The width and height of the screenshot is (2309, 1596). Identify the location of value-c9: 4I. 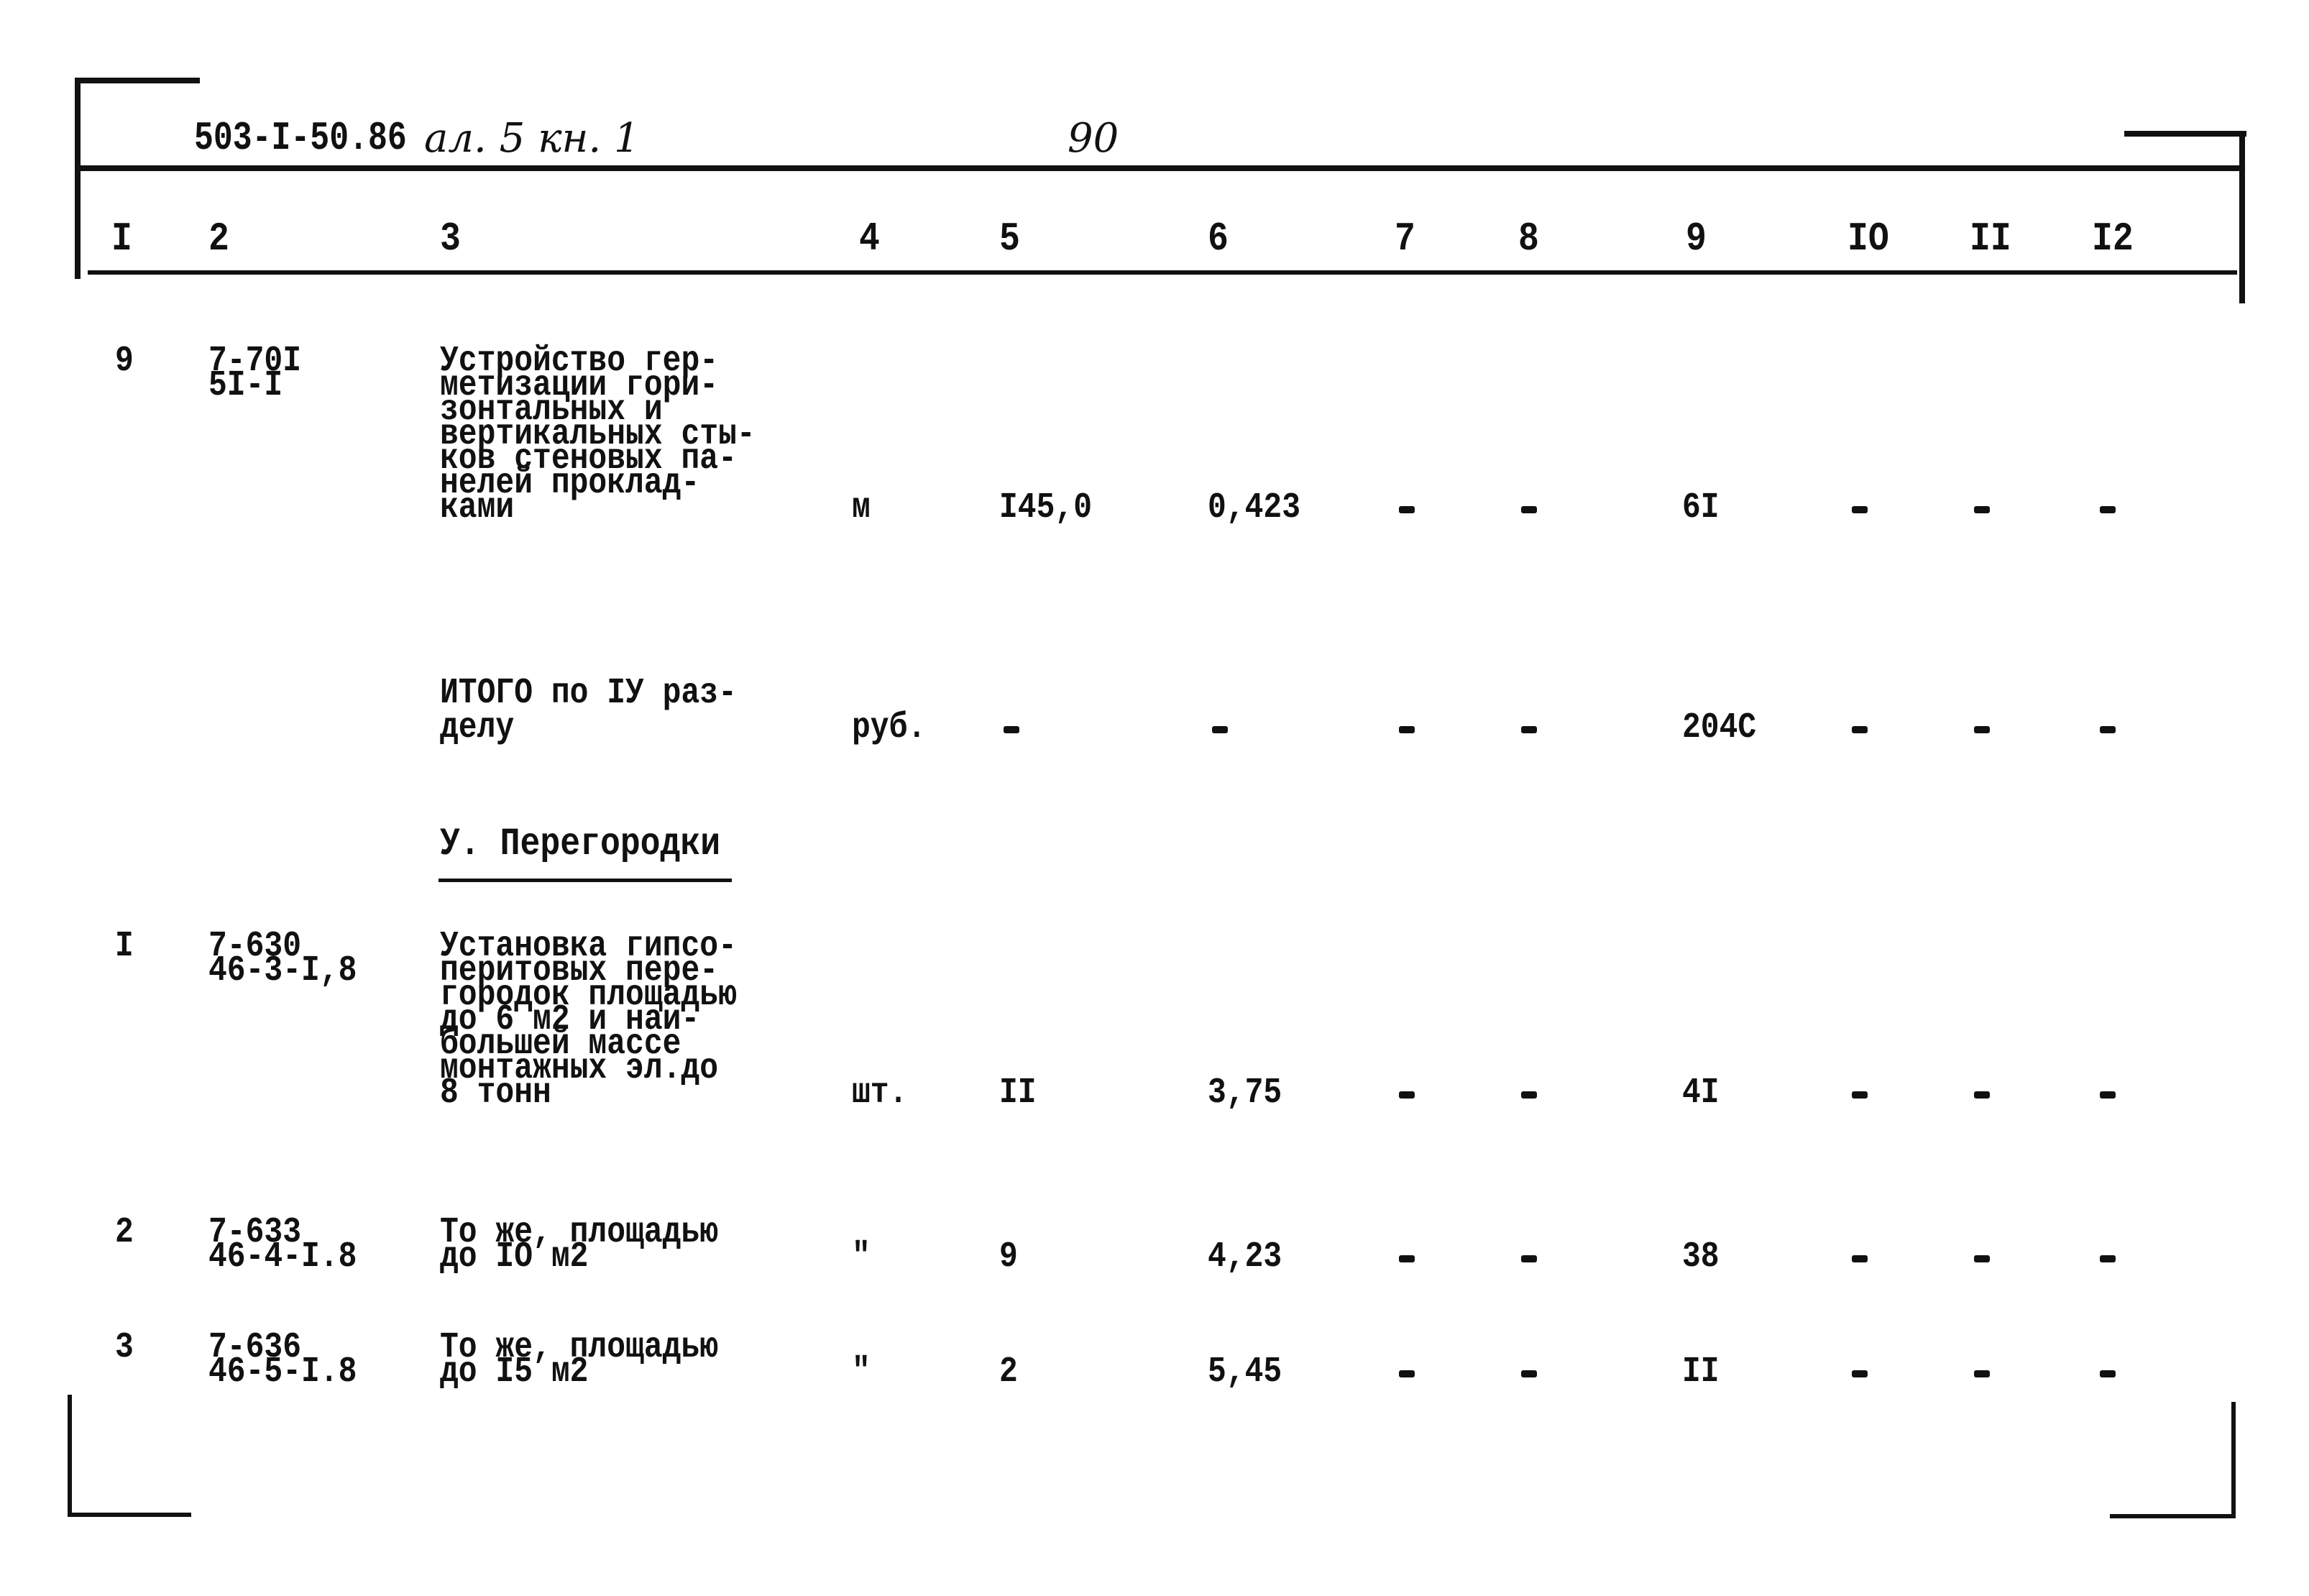
(1701, 1093).